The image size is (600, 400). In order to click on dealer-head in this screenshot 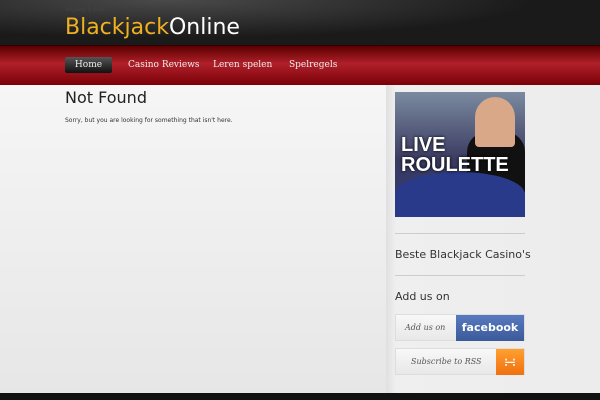, I will do `click(495, 122)`.